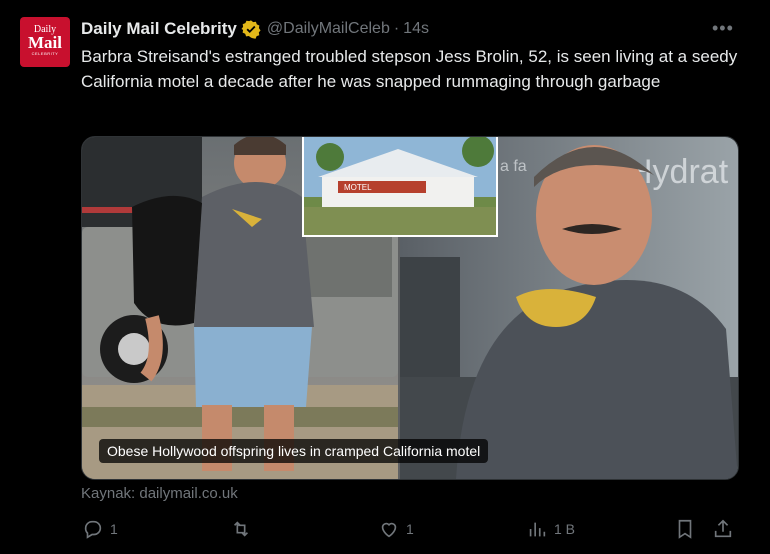  I want to click on verified-badge-icon, so click(251, 29).